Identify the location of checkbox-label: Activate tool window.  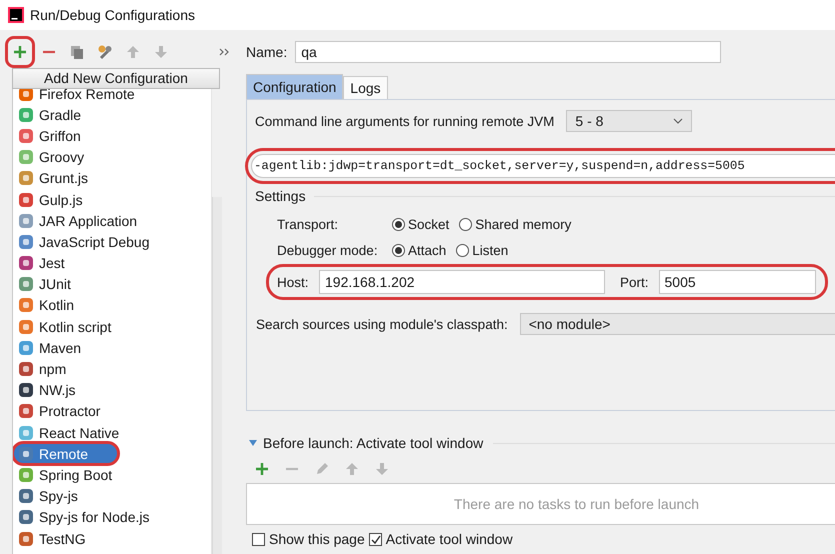
(449, 539).